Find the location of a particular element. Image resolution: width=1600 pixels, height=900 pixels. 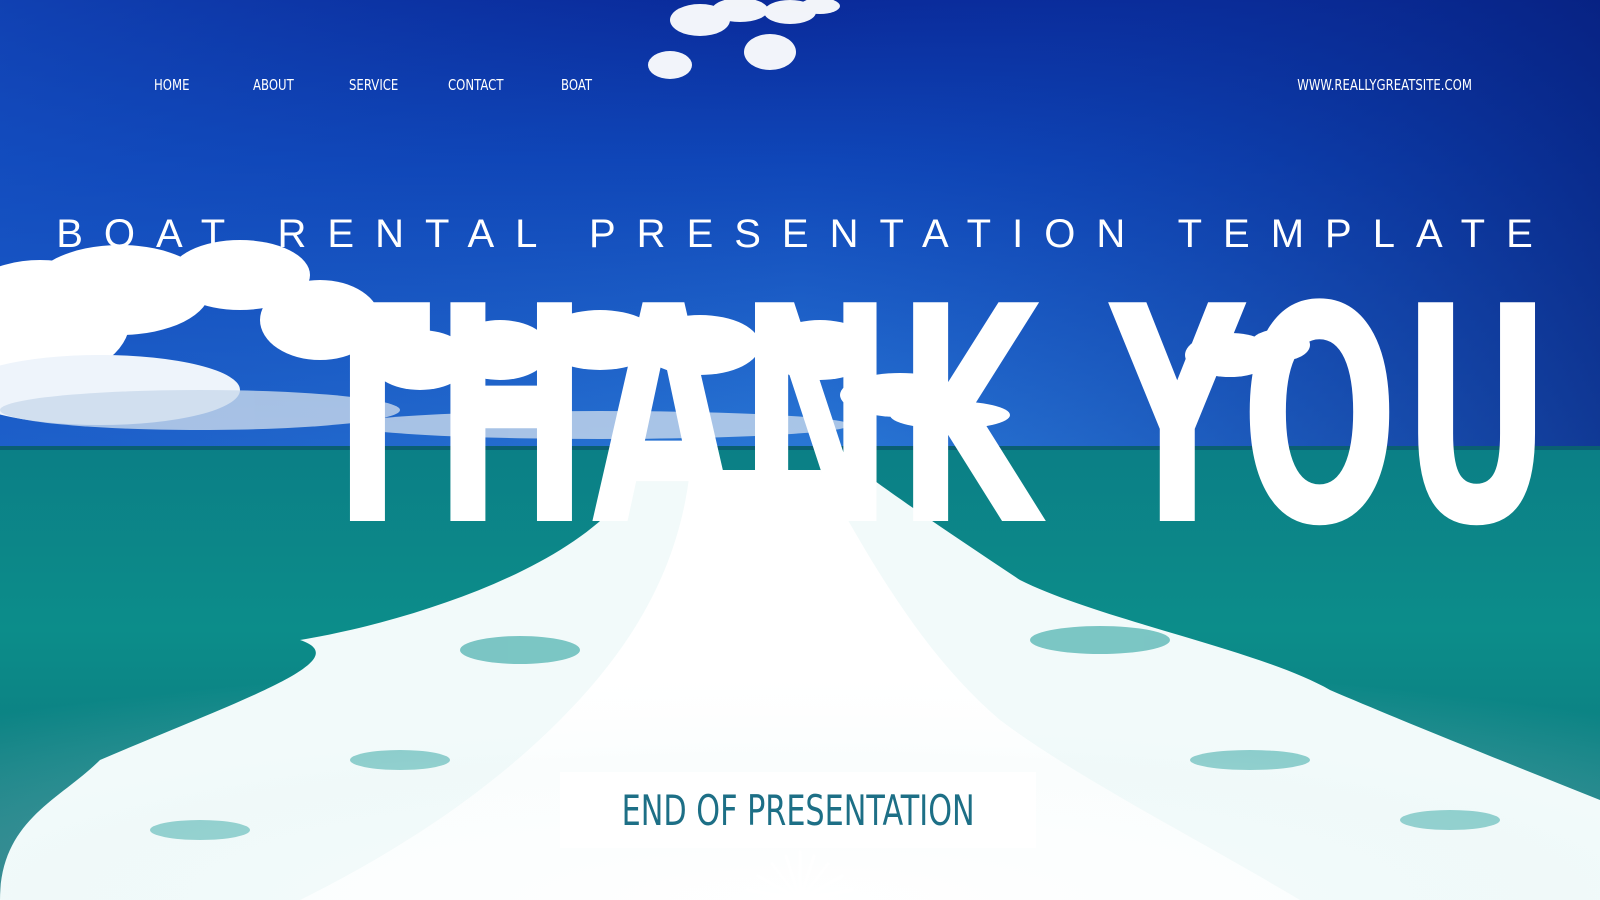

sunburst-icon is located at coordinates (800, 875).